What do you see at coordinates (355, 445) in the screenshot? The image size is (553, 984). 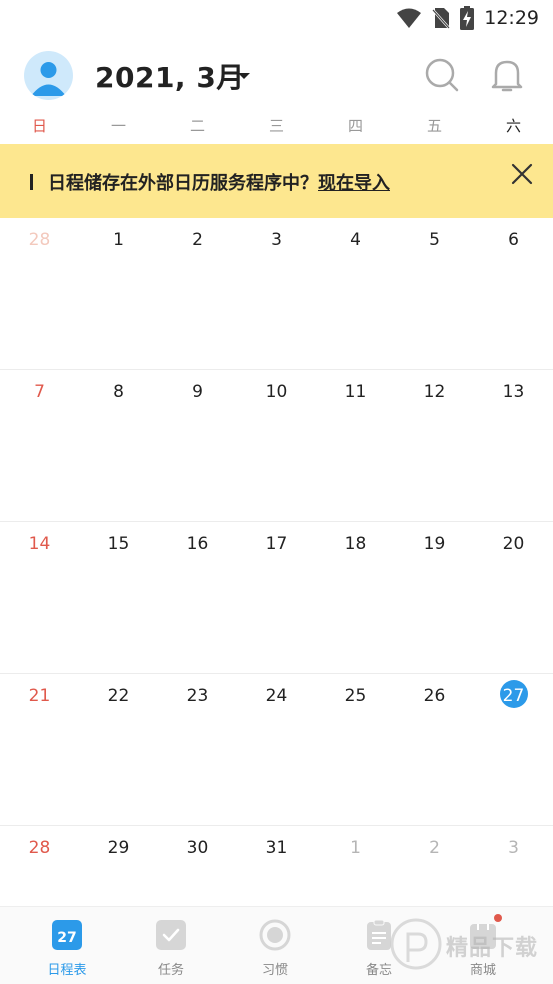 I see `day-cell: 11` at bounding box center [355, 445].